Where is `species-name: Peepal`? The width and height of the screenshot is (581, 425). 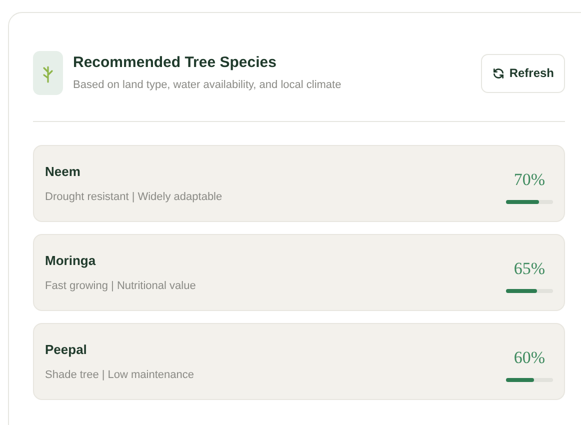 species-name: Peepal is located at coordinates (66, 350).